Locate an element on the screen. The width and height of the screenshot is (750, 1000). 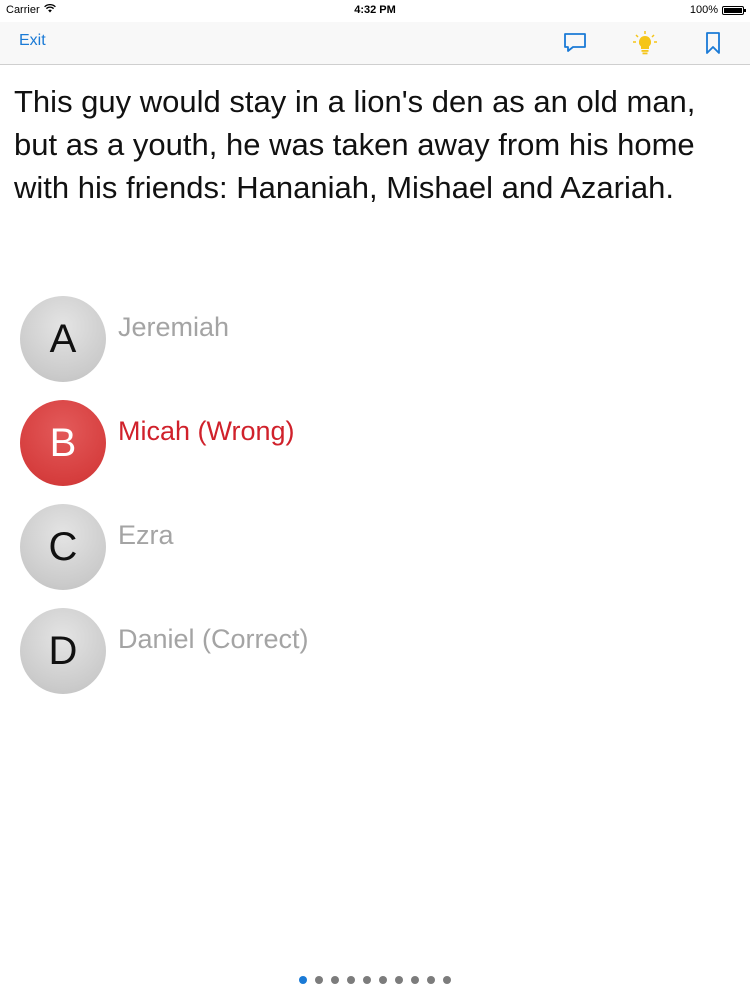
answer-option-b: B Micah (Wrong) is located at coordinates (370, 452).